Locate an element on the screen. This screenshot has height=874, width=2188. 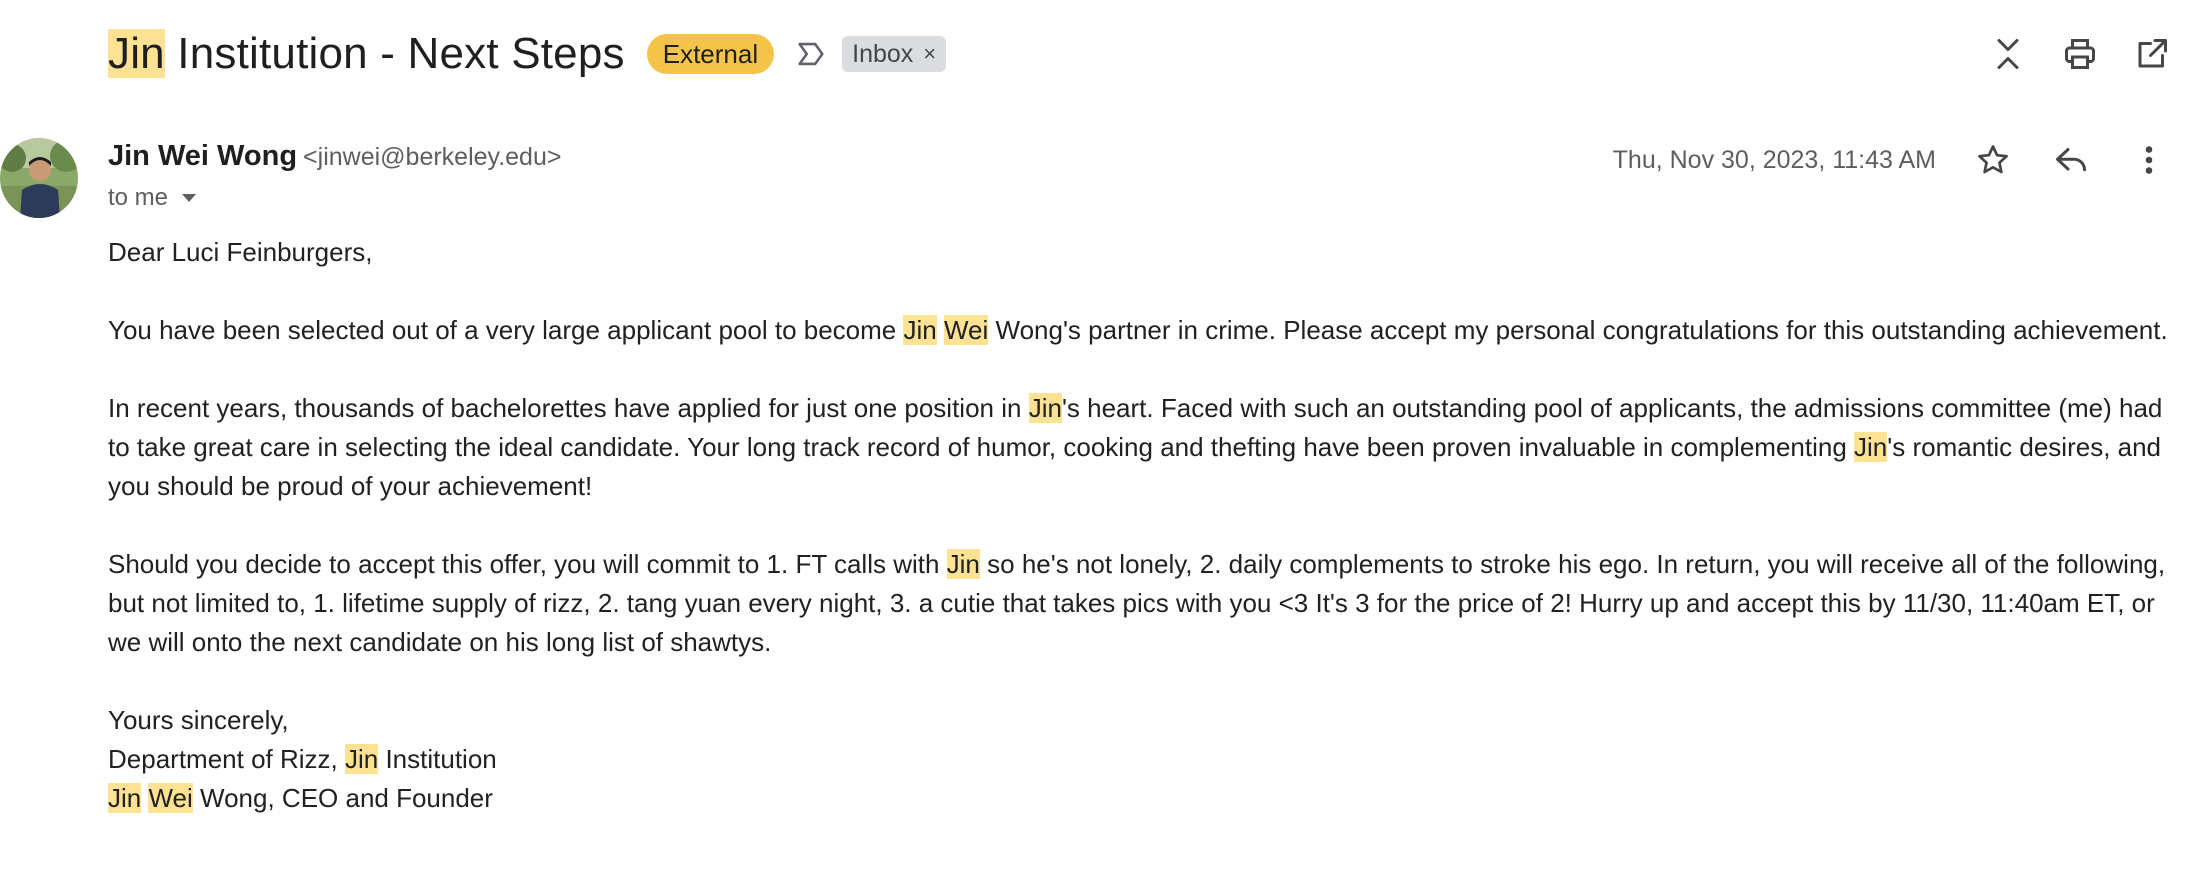
print-icon is located at coordinates (2080, 54).